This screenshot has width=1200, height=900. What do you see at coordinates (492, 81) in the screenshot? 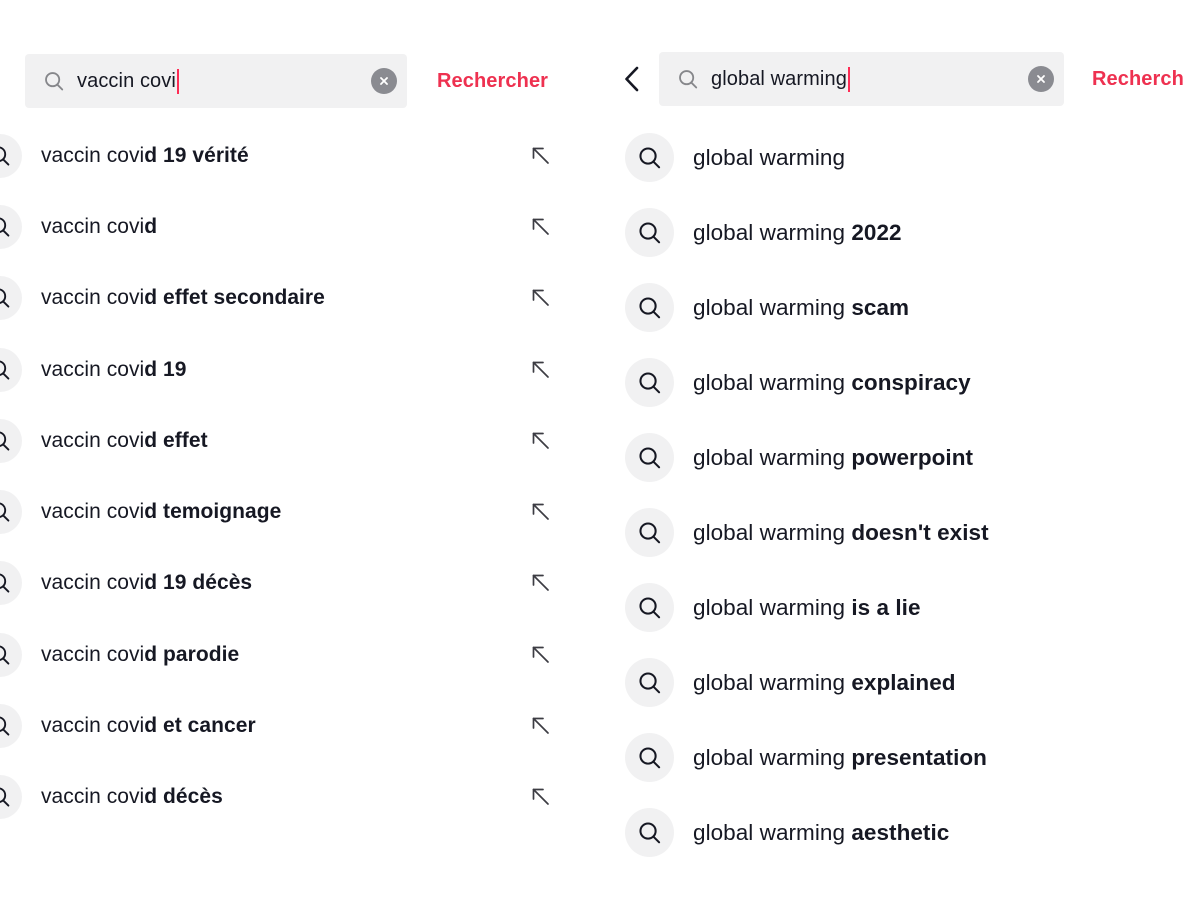
I see `left-search-submit-button: Rechercher` at bounding box center [492, 81].